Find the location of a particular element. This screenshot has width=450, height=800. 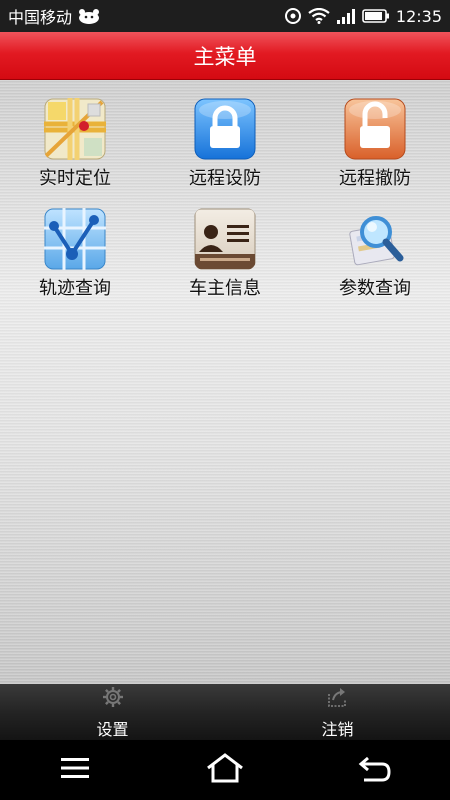

track-route-icon is located at coordinates (75, 239).